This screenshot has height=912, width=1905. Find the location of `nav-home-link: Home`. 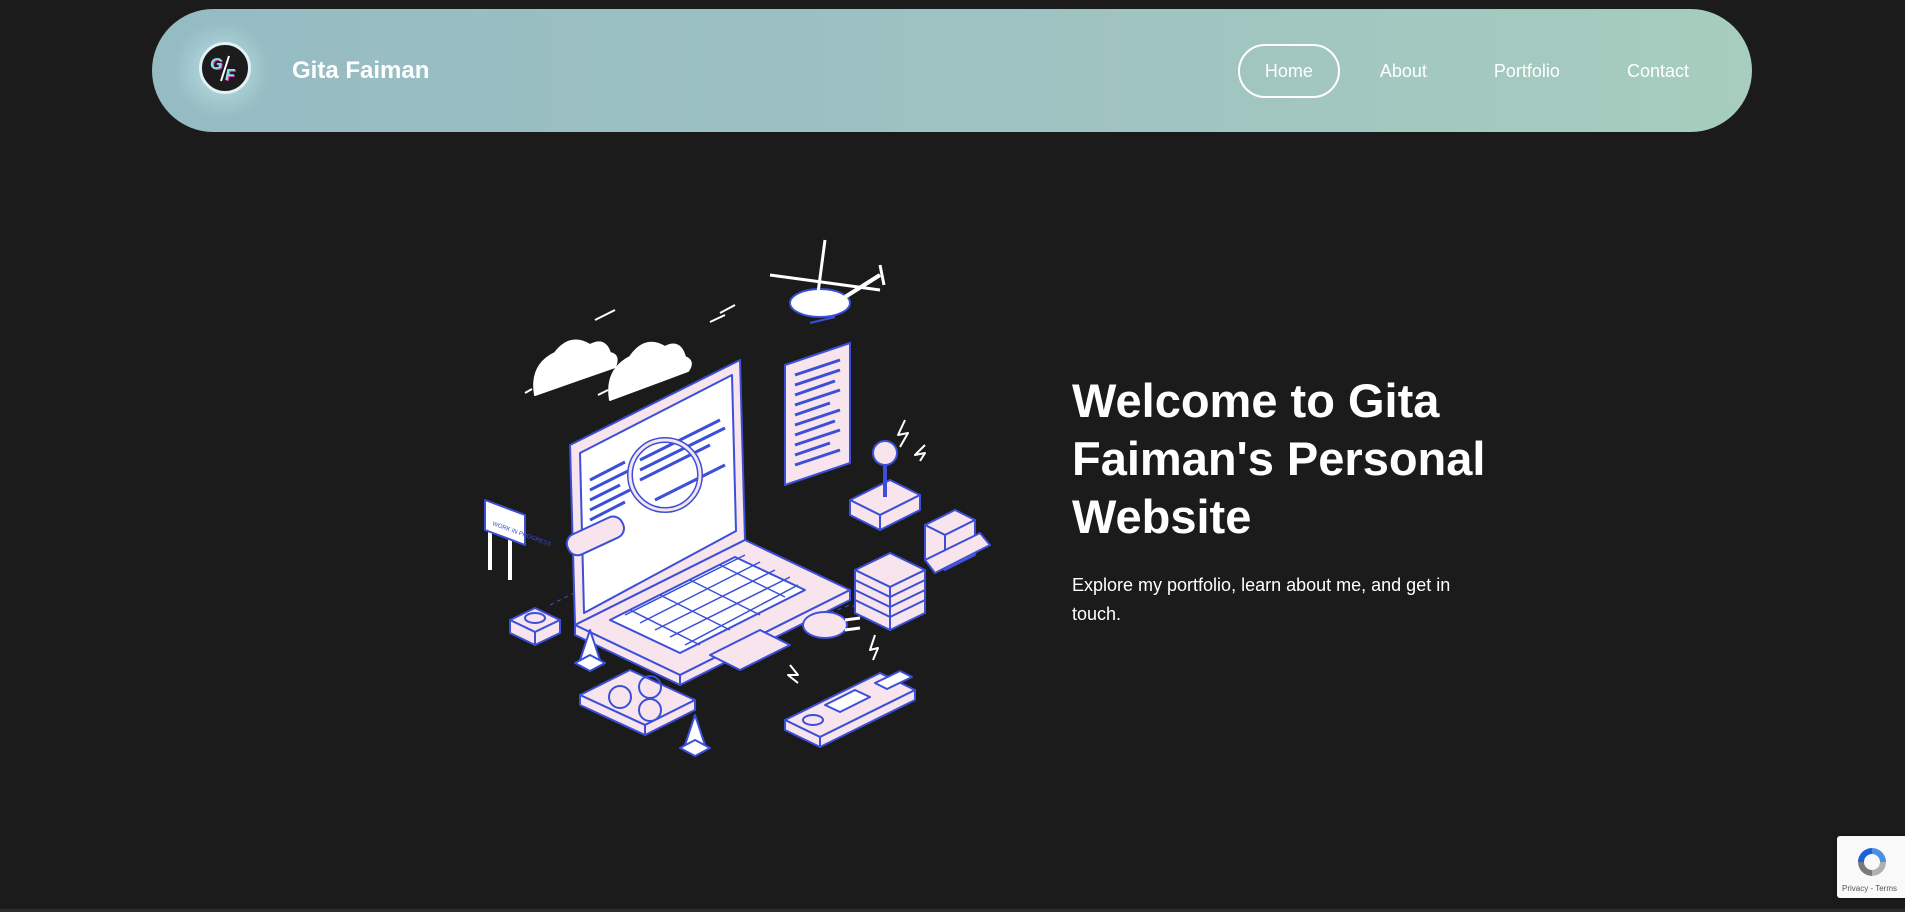

nav-home-link: Home is located at coordinates (1288, 71).